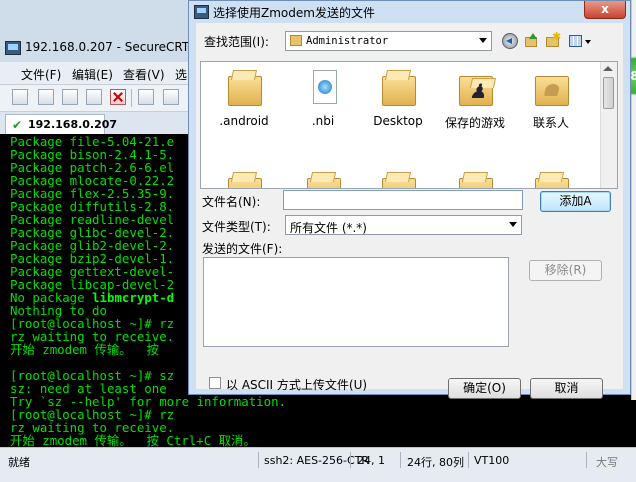 This screenshot has width=636, height=482. Describe the element at coordinates (484, 388) in the screenshot. I see `ok-button: 确定(O)` at that location.